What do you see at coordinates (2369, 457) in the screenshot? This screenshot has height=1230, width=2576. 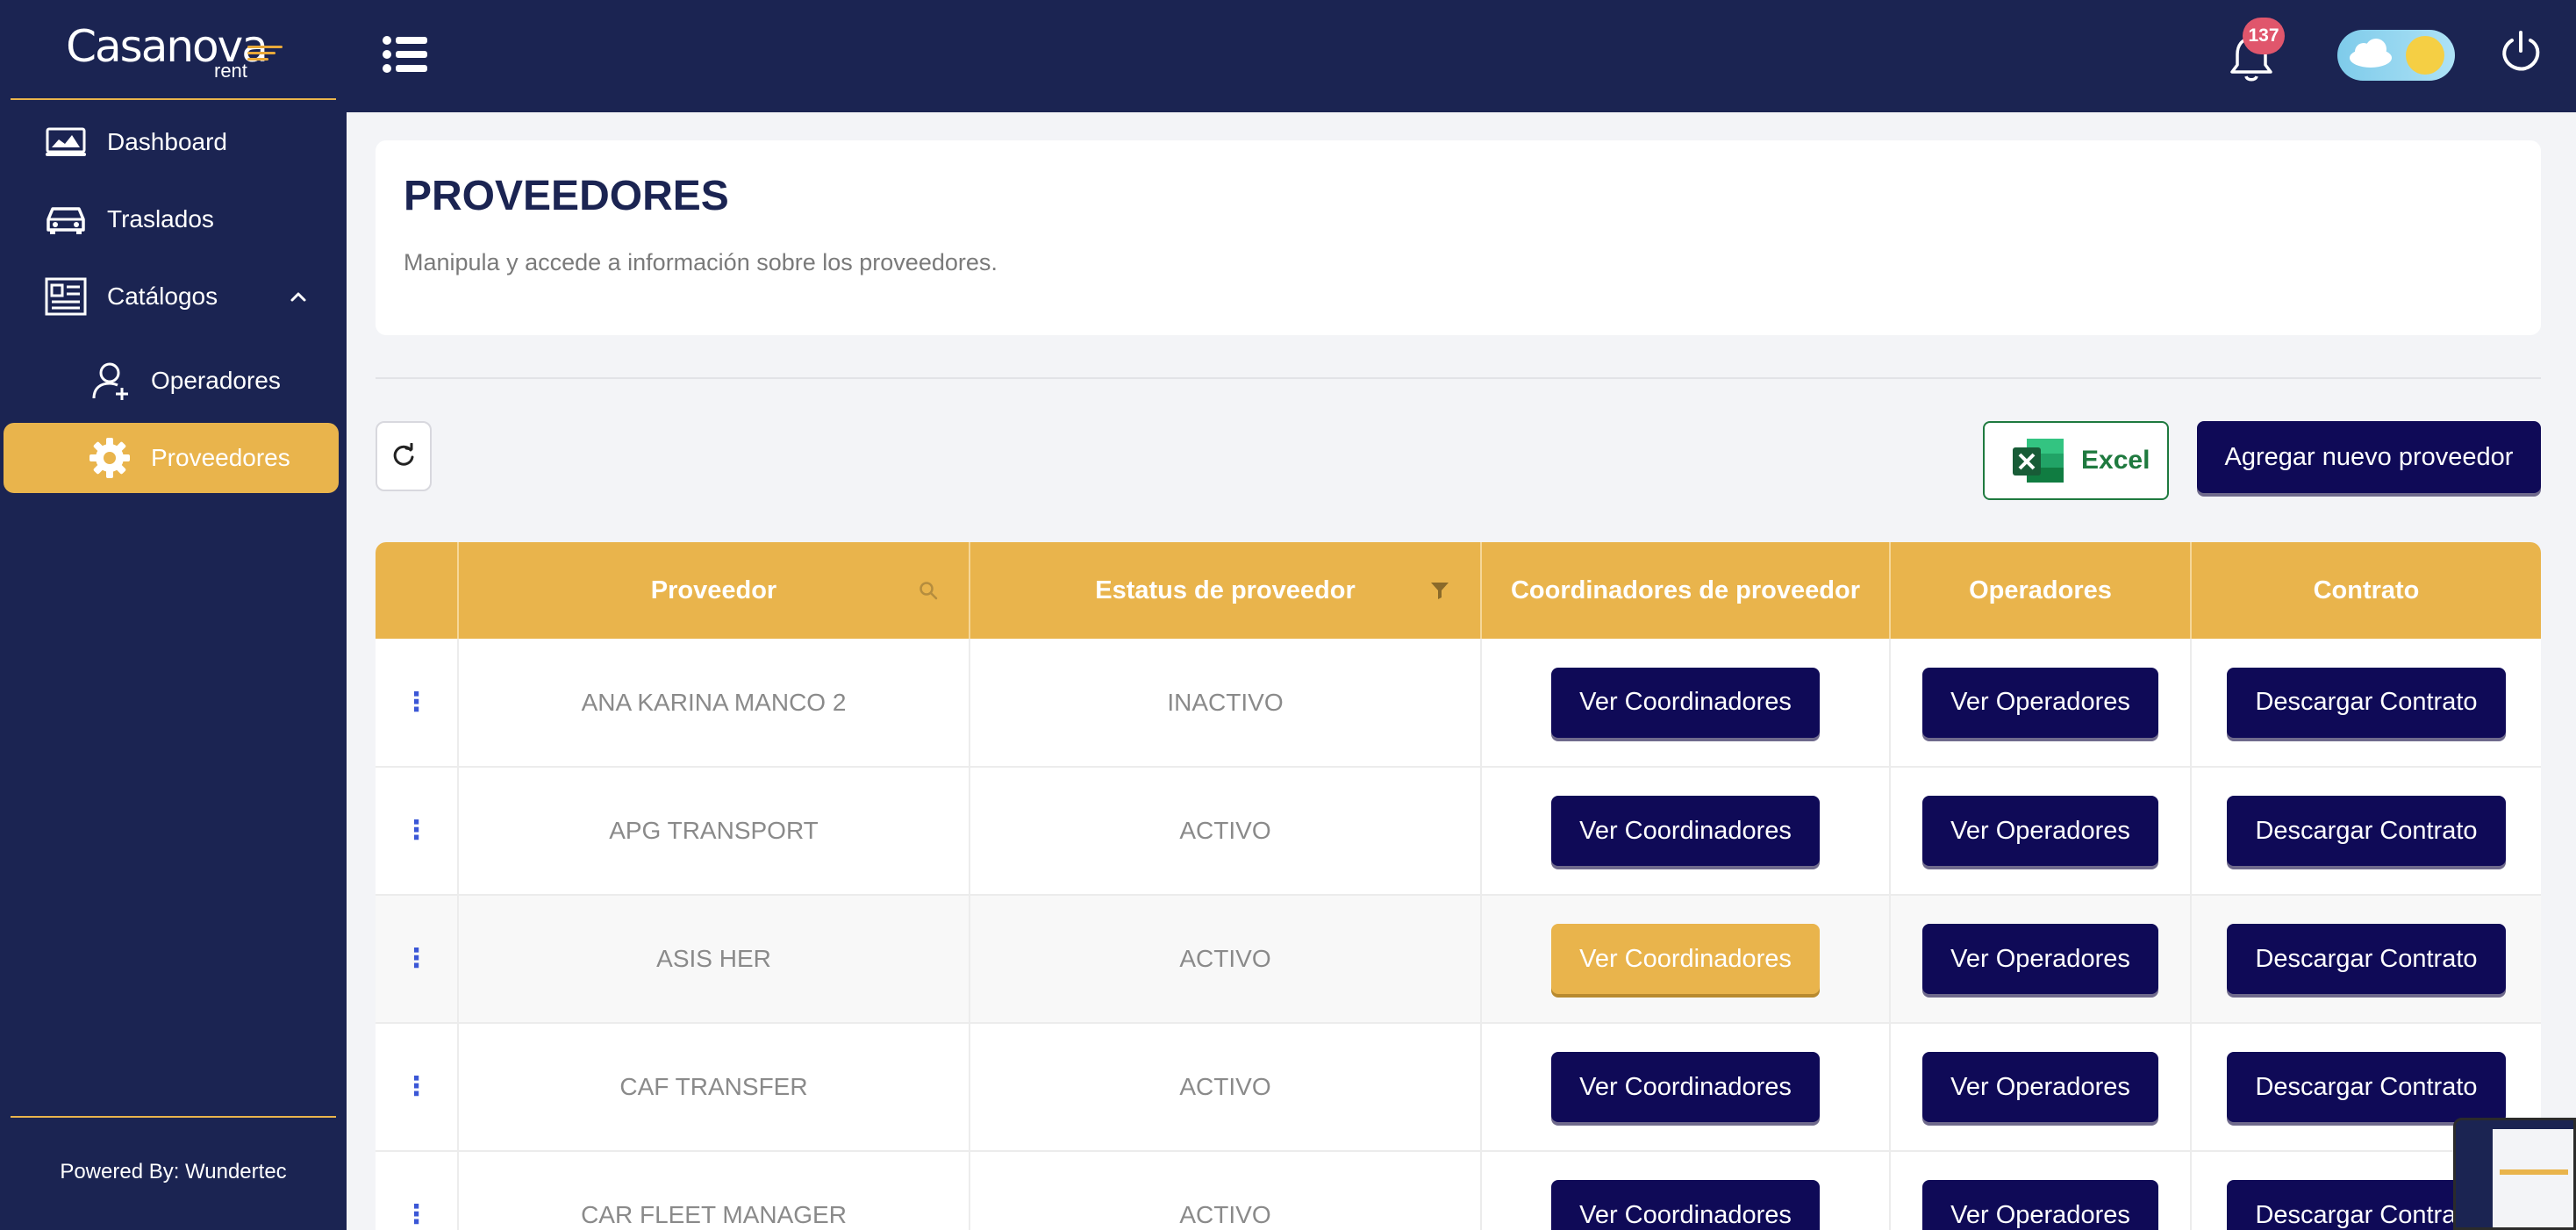 I see `add-provider-button: Agregar nuevo proveedor` at bounding box center [2369, 457].